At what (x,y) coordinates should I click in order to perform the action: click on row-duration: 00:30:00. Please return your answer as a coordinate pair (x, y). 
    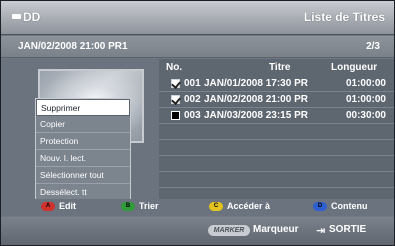
    Looking at the image, I should click on (365, 115).